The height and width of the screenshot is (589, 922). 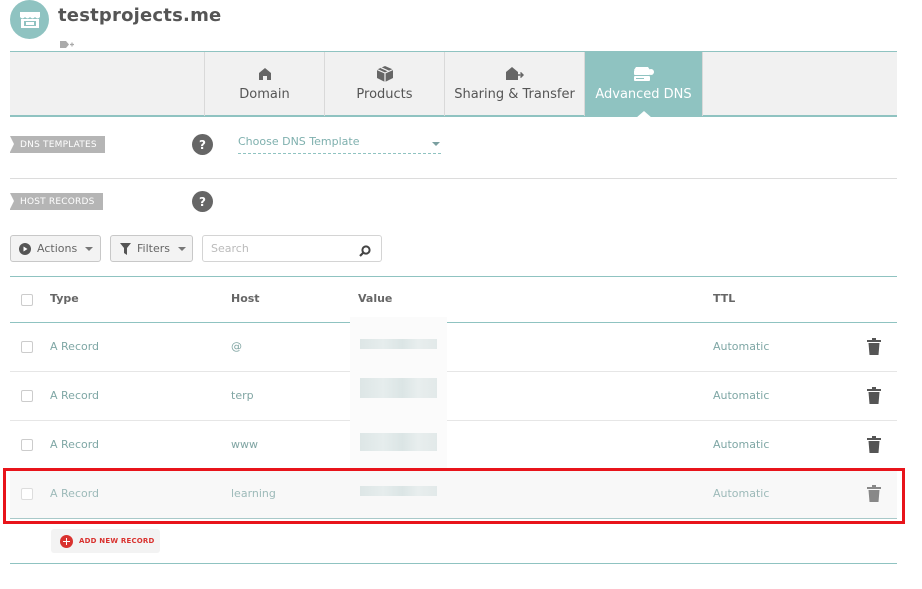 What do you see at coordinates (375, 298) in the screenshot?
I see `column-header-value: Value` at bounding box center [375, 298].